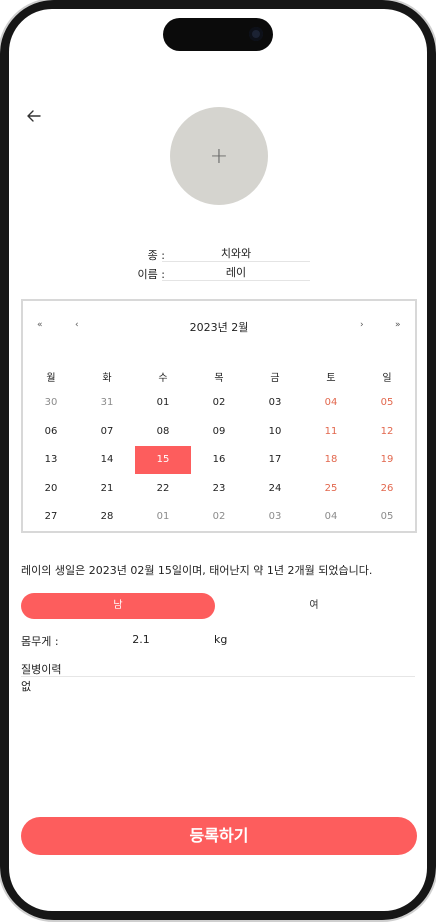 The width and height of the screenshot is (436, 922). What do you see at coordinates (314, 606) in the screenshot?
I see `gender-female-button: 여` at bounding box center [314, 606].